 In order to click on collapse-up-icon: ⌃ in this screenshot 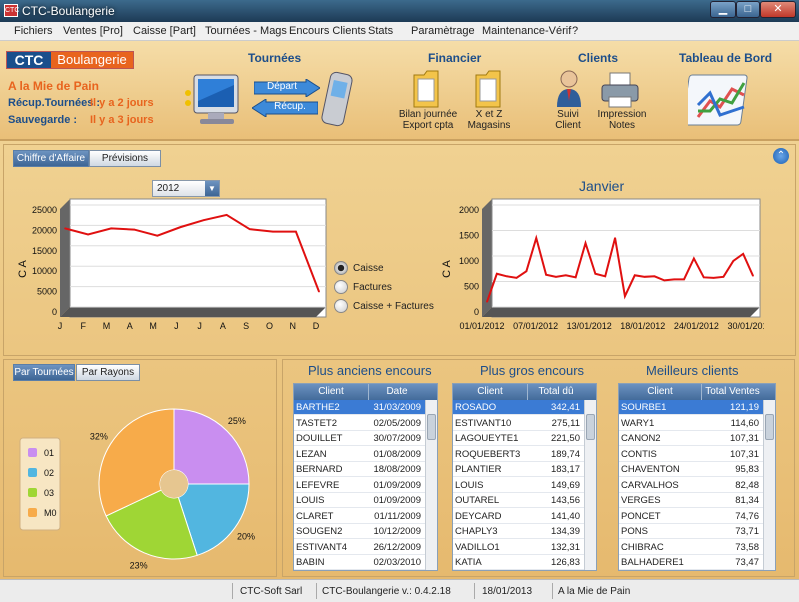, I will do `click(781, 156)`.